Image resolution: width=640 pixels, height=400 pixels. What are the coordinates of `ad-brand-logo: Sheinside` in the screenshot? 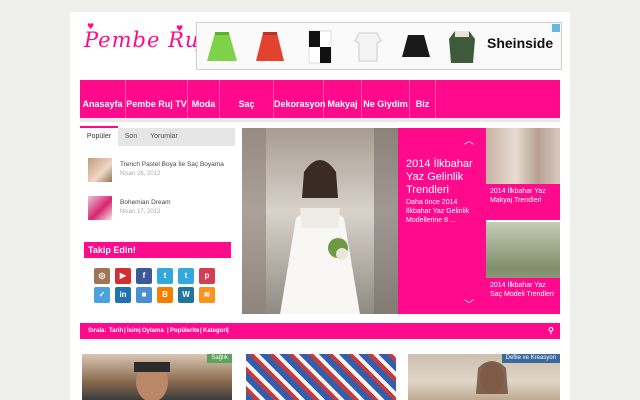 It's located at (520, 43).